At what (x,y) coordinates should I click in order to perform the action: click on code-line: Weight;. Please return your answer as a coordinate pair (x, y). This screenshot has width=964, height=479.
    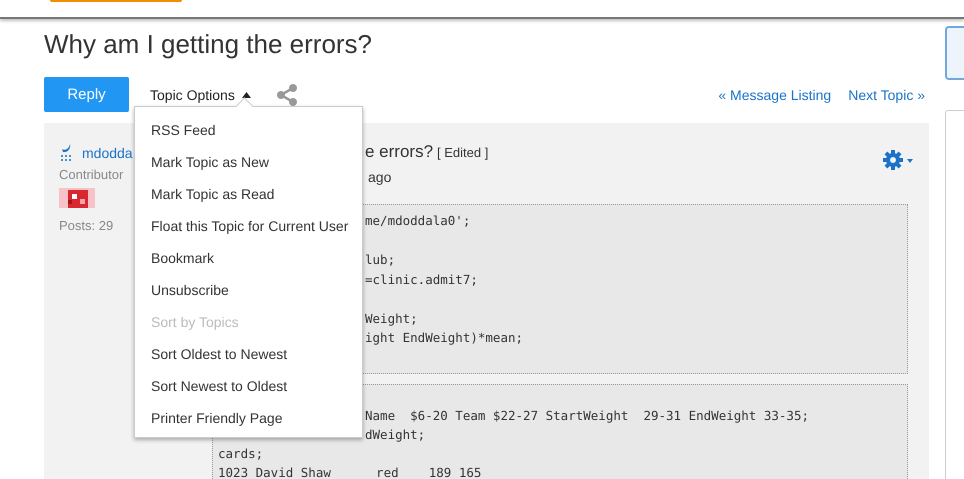
    Looking at the image, I should click on (391, 318).